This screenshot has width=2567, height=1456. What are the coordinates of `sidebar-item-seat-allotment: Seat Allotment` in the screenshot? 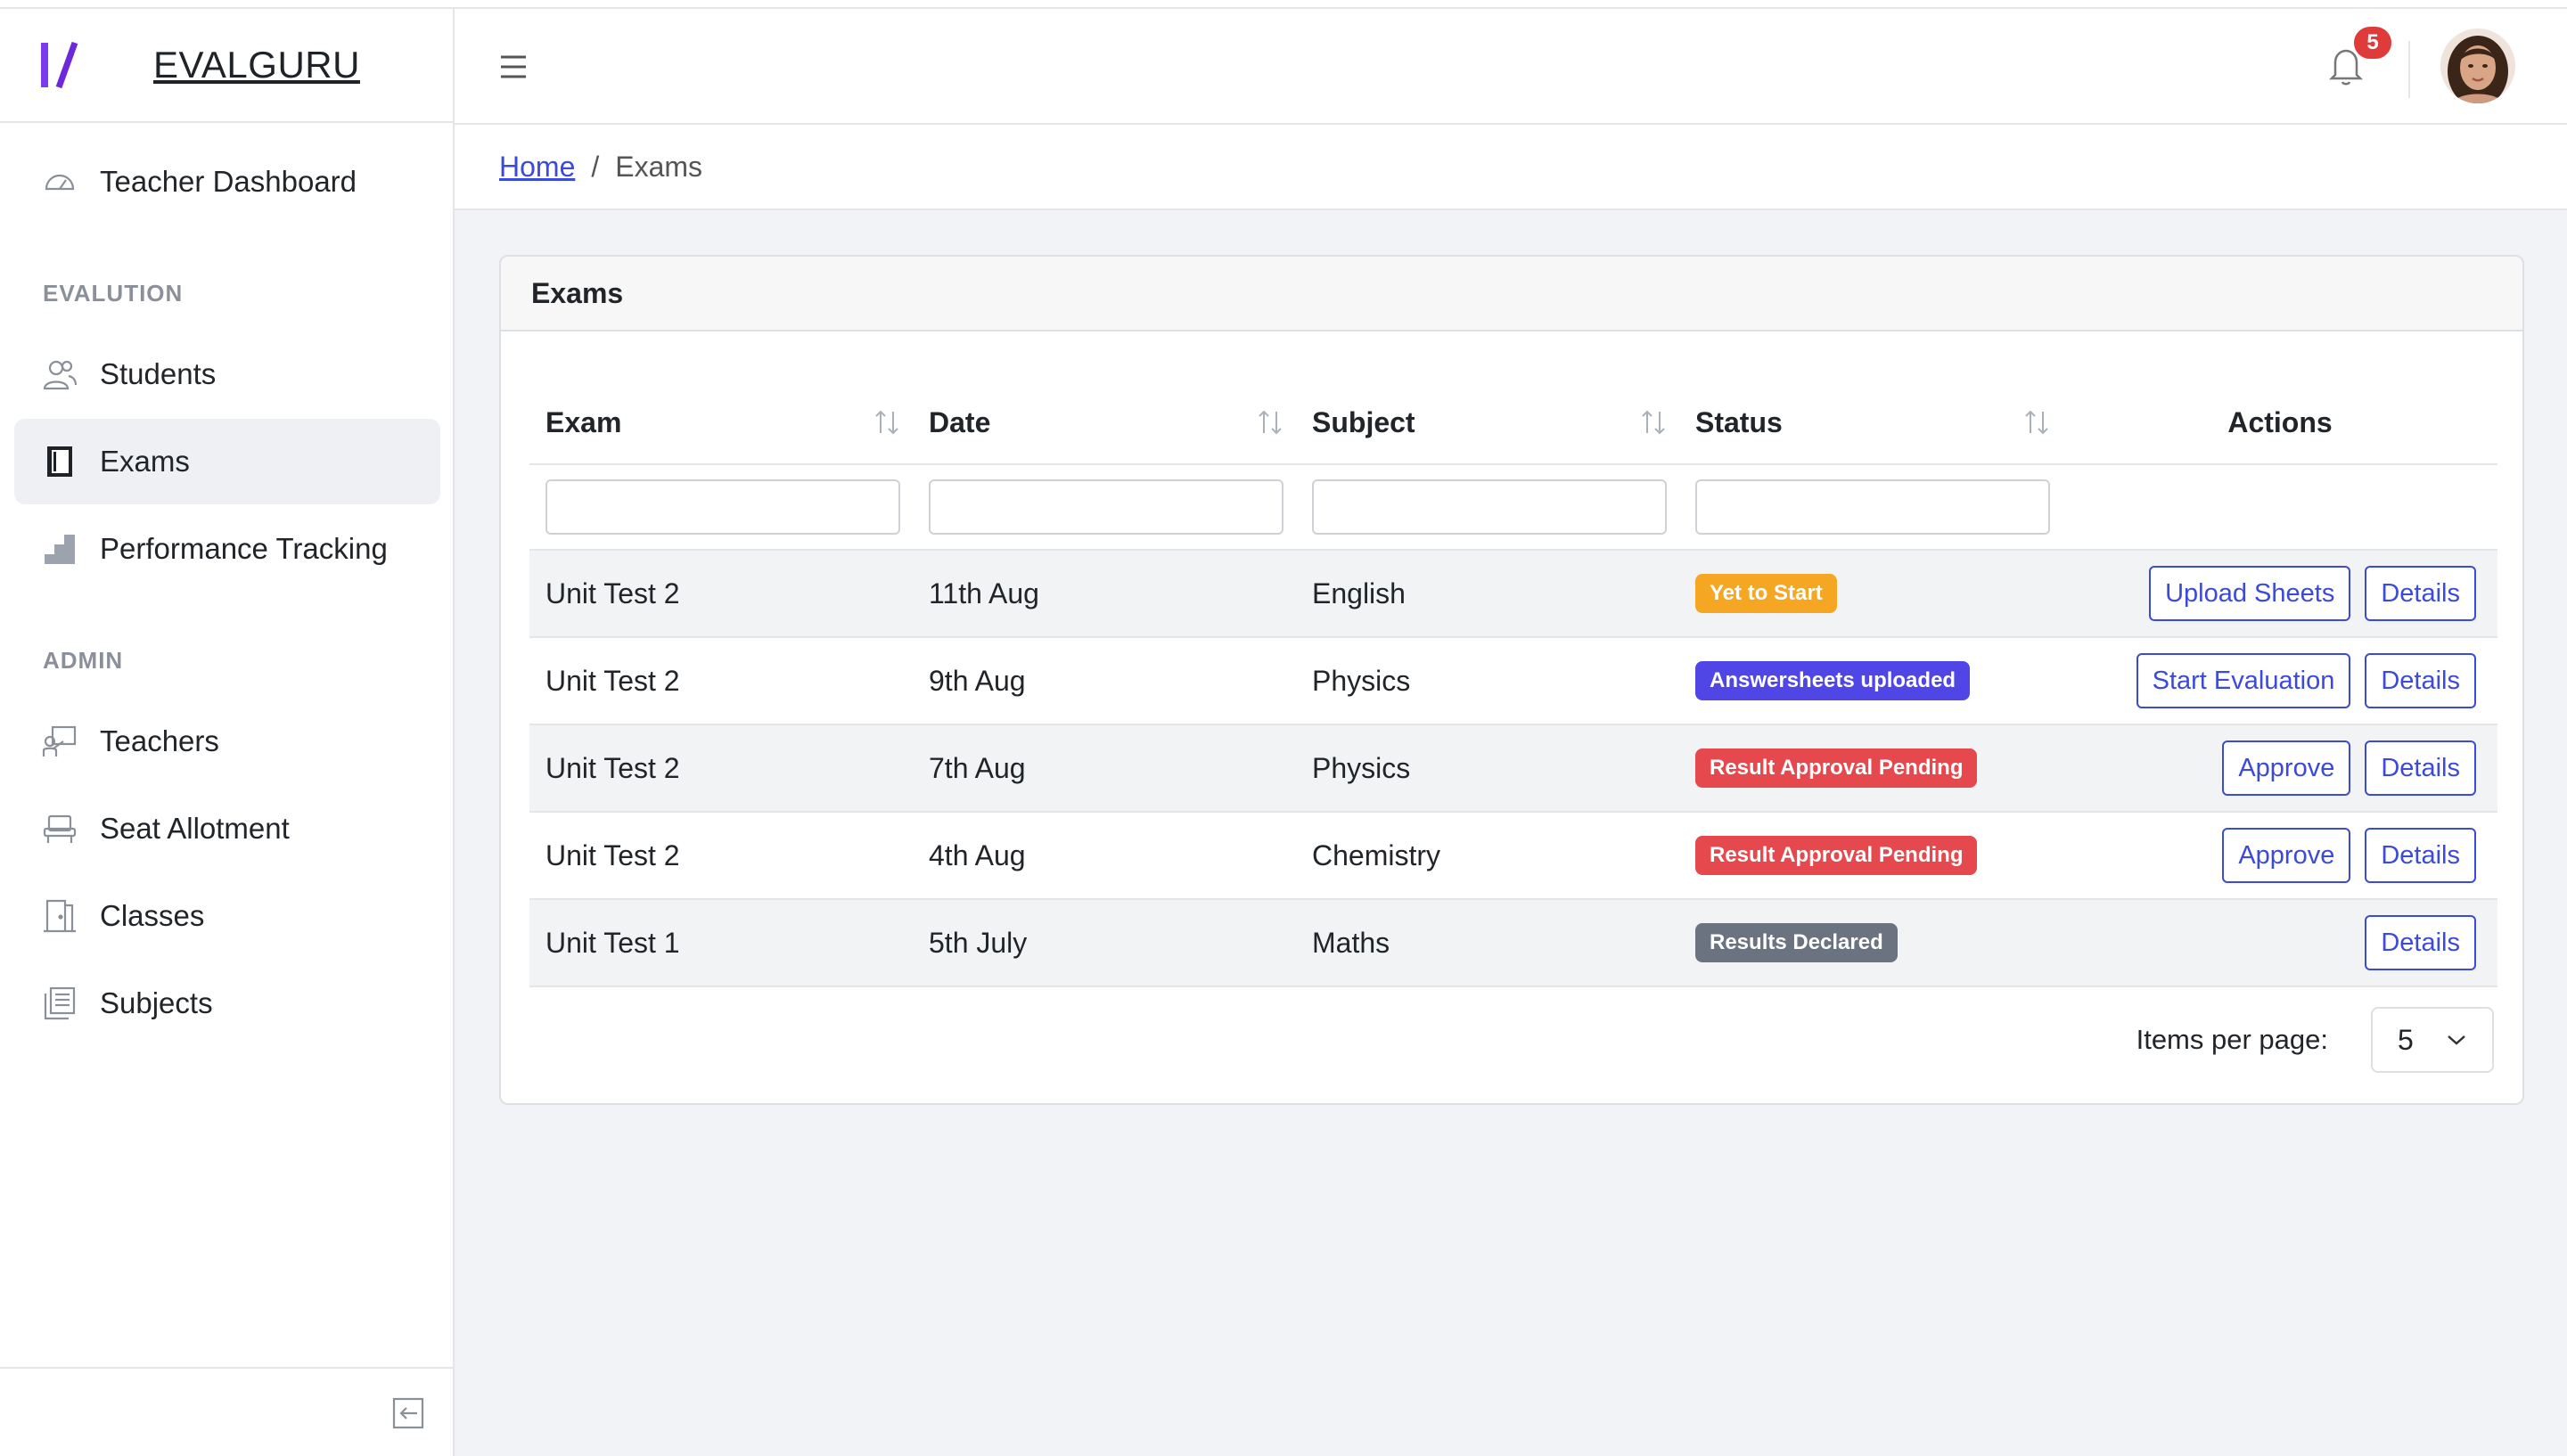 It's located at (227, 829).